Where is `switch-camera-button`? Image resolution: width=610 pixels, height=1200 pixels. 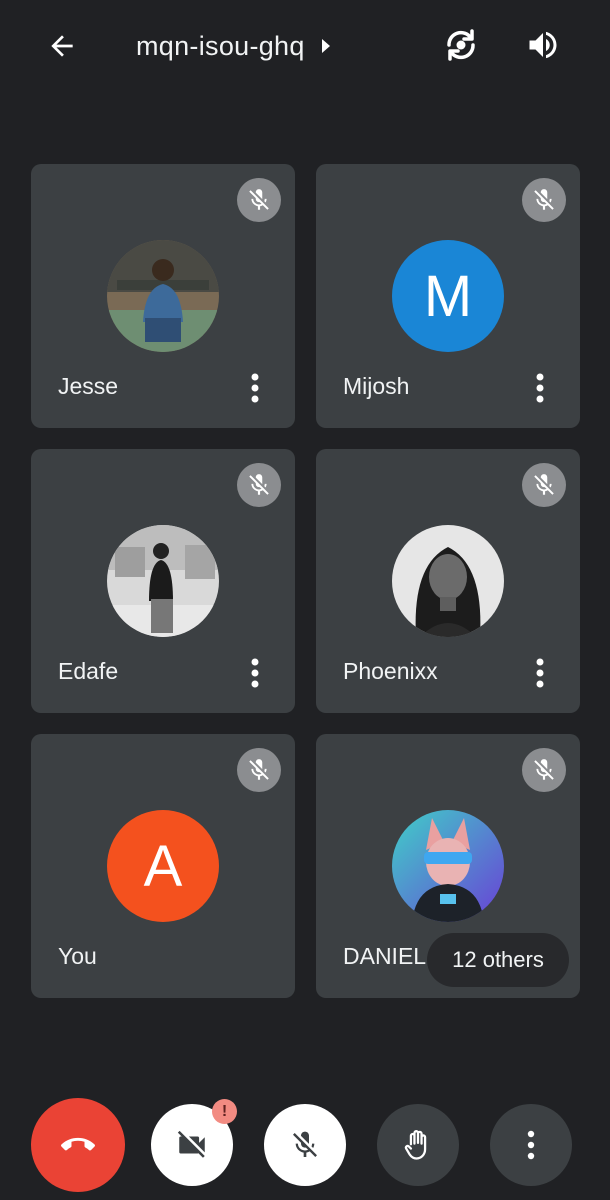 switch-camera-button is located at coordinates (461, 45).